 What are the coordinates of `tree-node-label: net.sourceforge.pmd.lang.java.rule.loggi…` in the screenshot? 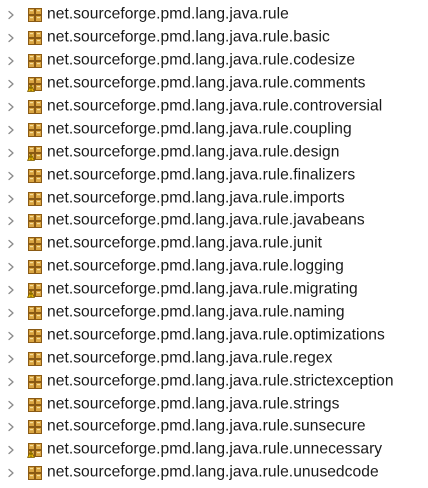 It's located at (195, 266).